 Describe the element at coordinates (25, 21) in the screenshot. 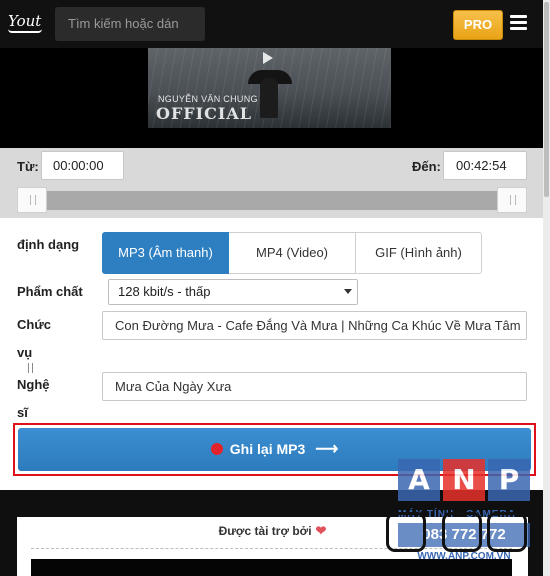

I see `logo-text: Yout` at that location.